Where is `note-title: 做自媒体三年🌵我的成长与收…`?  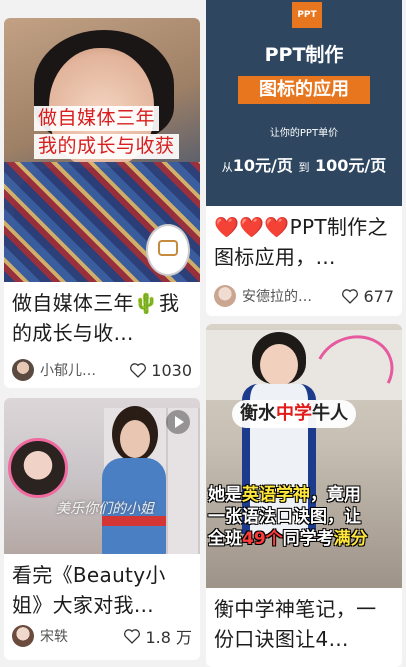
note-title: 做自媒体三年🌵我的成长与收… is located at coordinates (102, 315).